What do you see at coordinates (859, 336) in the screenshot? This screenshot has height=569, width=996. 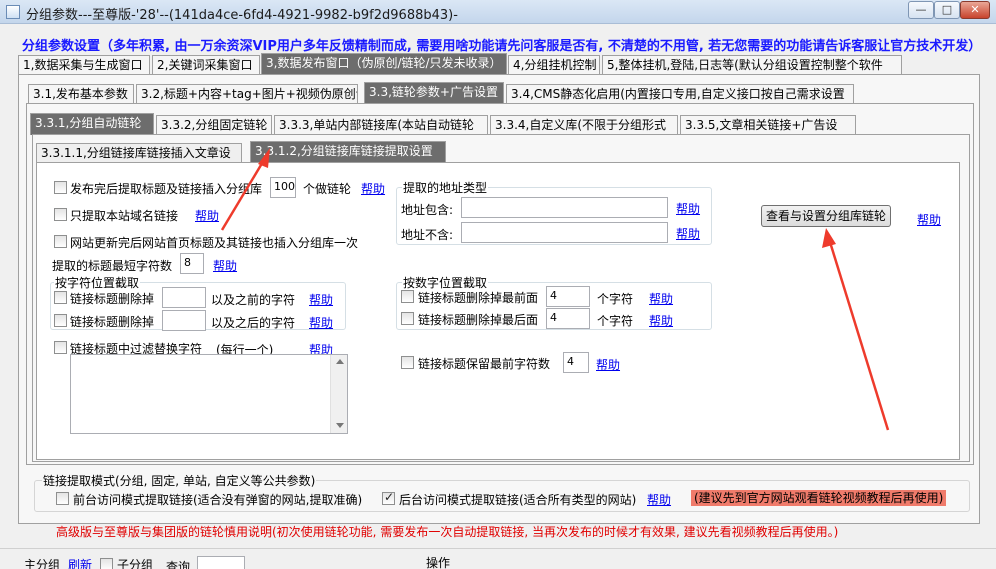 I see `arrow-to-view-button` at bounding box center [859, 336].